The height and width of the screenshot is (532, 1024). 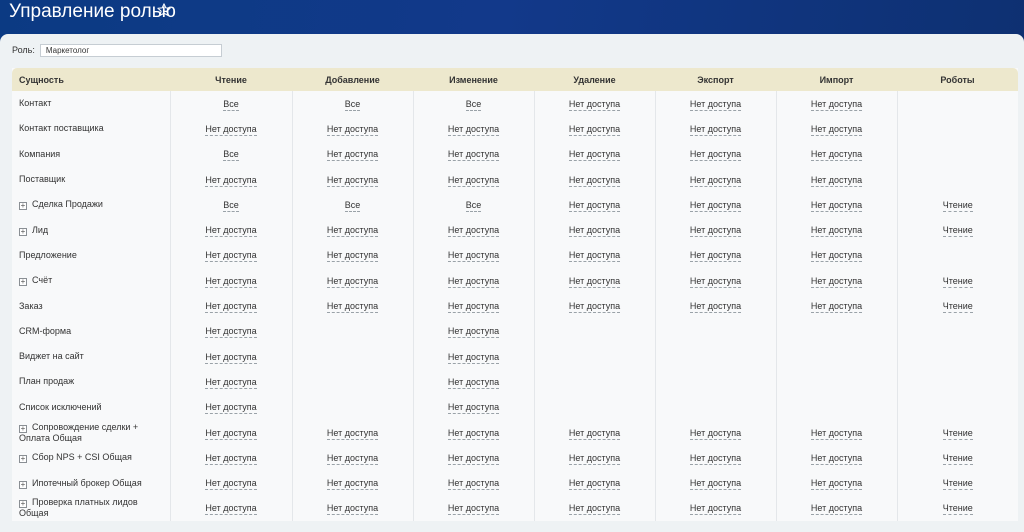 I want to click on role-name-input, so click(x=130, y=50).